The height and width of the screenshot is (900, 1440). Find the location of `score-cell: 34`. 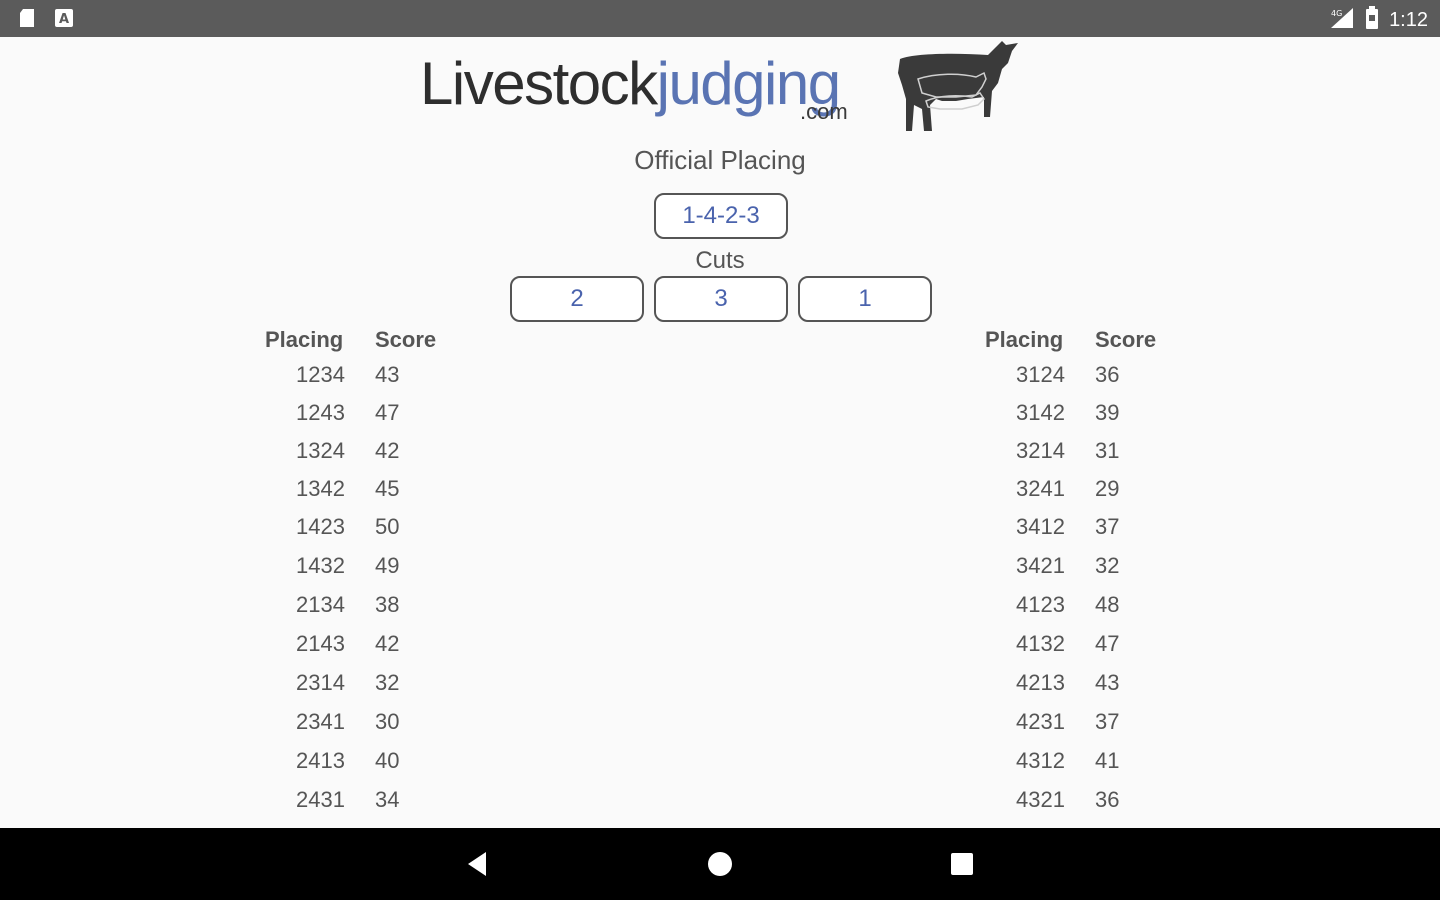

score-cell: 34 is located at coordinates (387, 799).